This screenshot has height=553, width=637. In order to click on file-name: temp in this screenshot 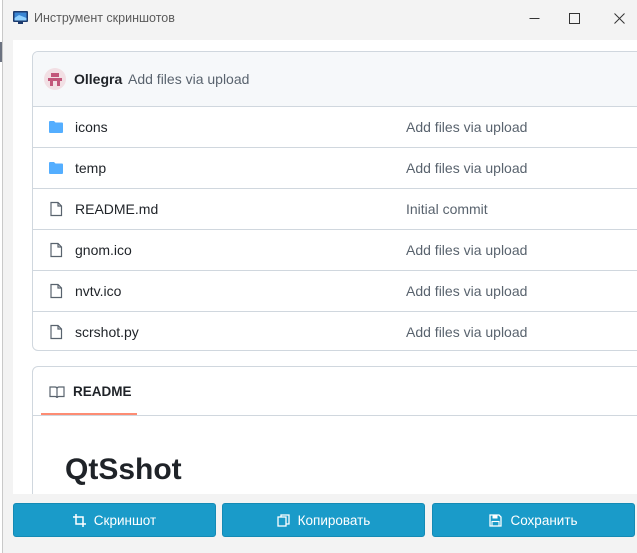, I will do `click(90, 168)`.